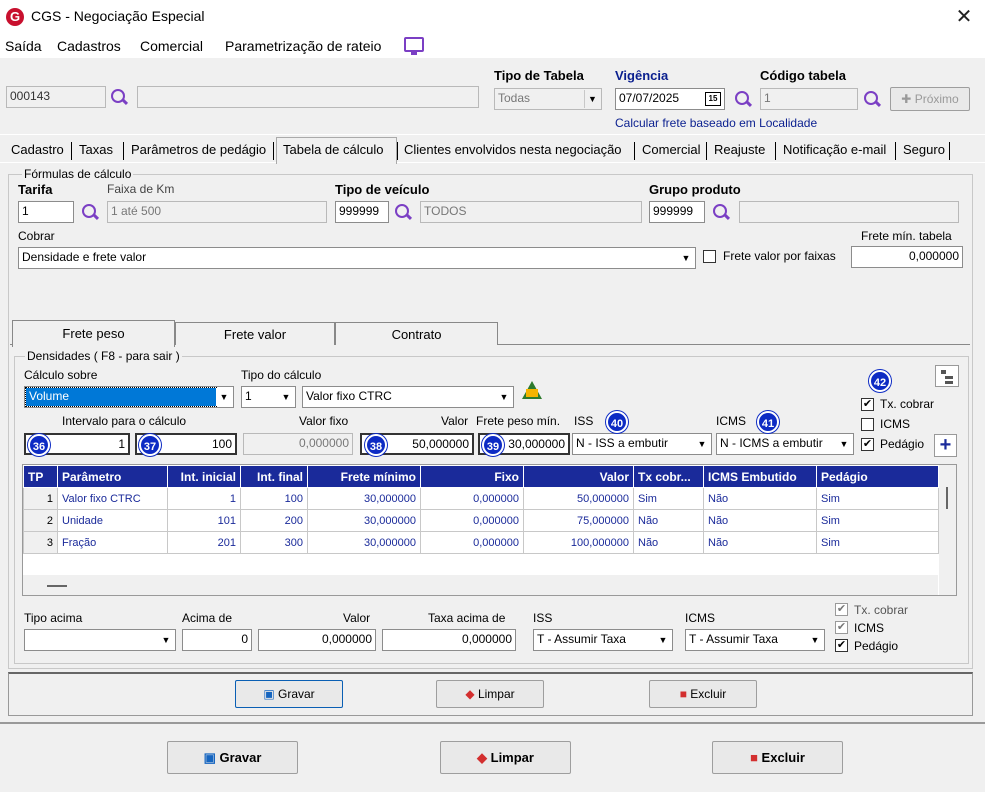  What do you see at coordinates (716, 123) in the screenshot?
I see `calc-link: Calcular frete baseado em Localidade` at bounding box center [716, 123].